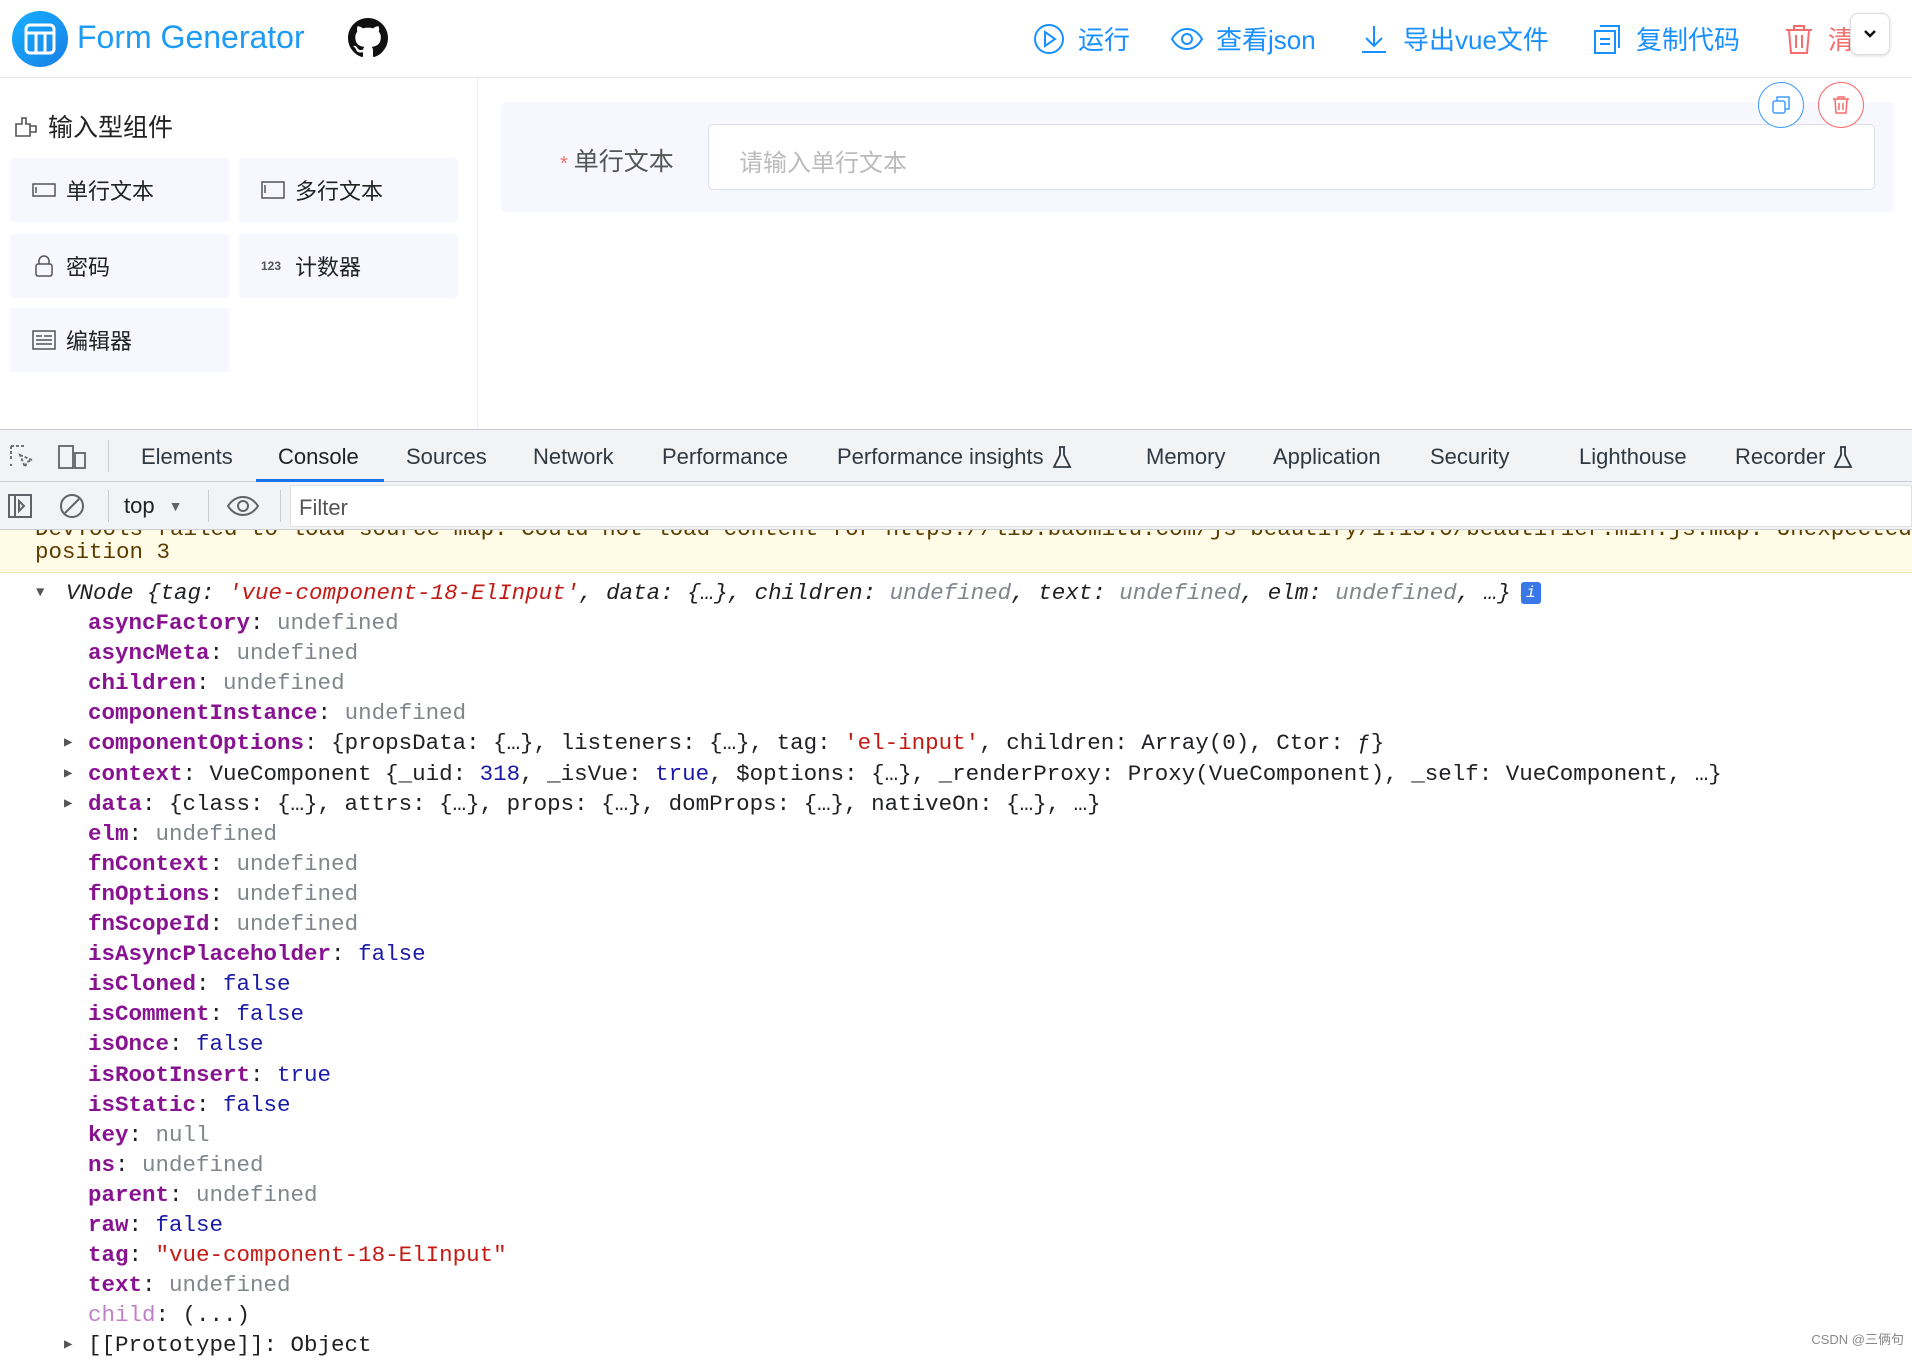 The height and width of the screenshot is (1360, 1912). I want to click on tab-console: Console, so click(318, 457).